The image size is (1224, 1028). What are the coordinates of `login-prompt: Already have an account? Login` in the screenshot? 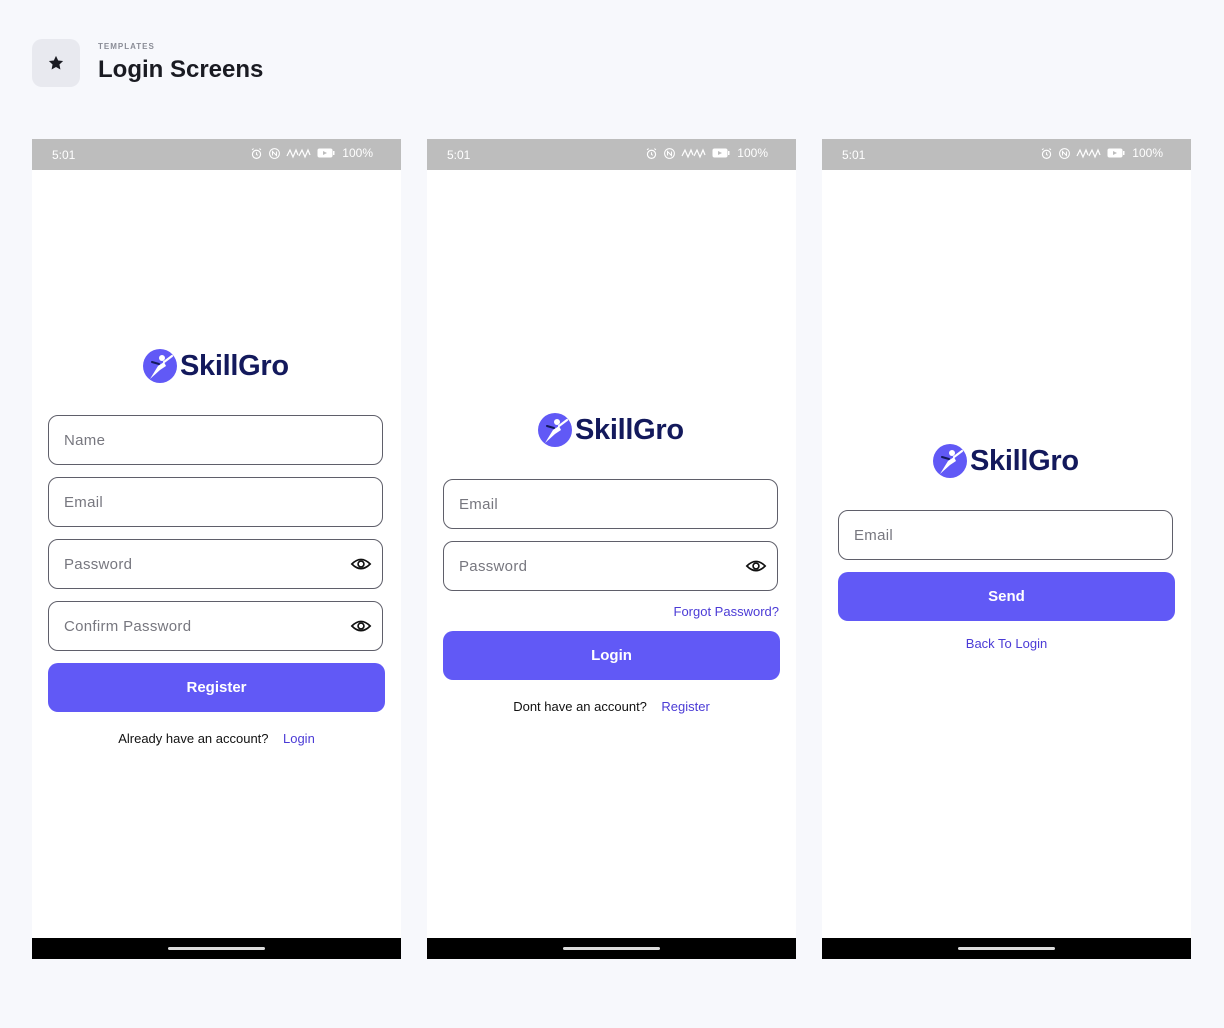 It's located at (216, 738).